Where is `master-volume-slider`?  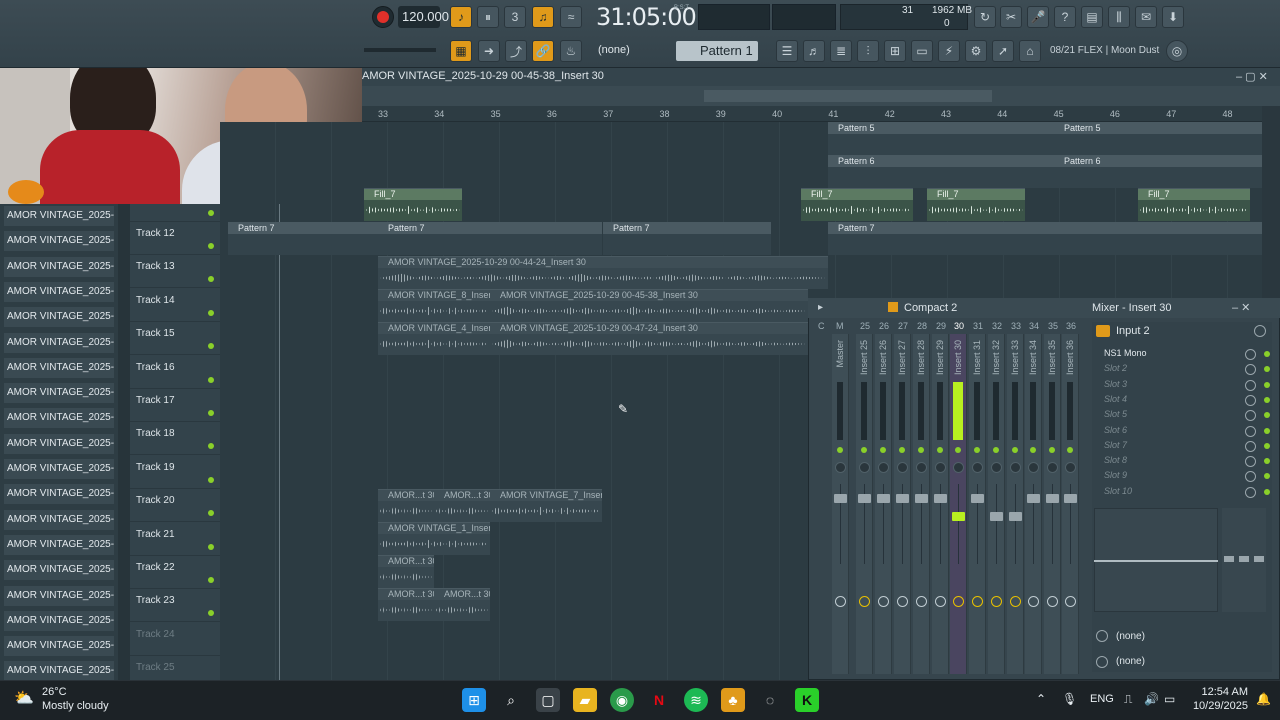 master-volume-slider is located at coordinates (400, 50).